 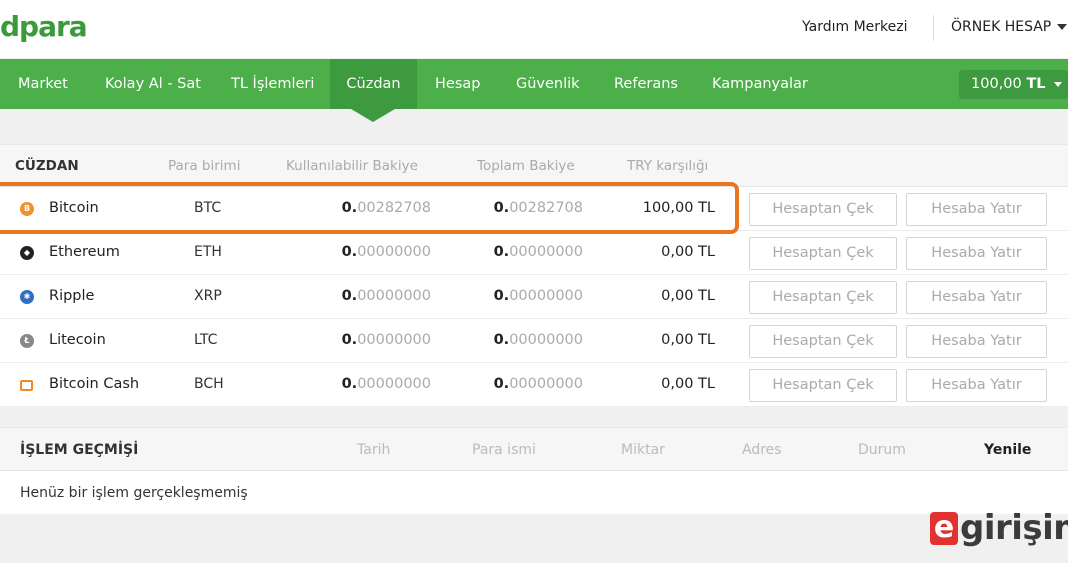 What do you see at coordinates (1014, 528) in the screenshot?
I see `watermark-text: girişim` at bounding box center [1014, 528].